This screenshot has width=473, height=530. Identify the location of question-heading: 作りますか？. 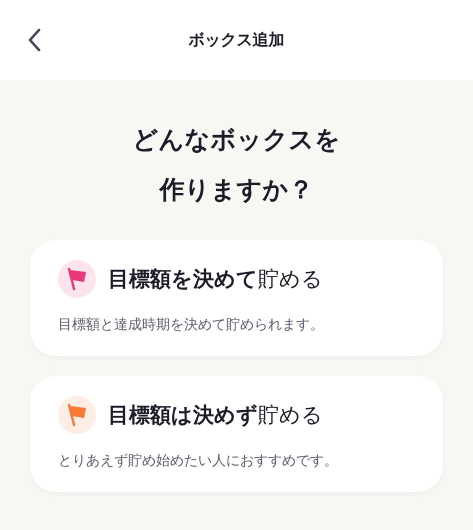
(237, 190).